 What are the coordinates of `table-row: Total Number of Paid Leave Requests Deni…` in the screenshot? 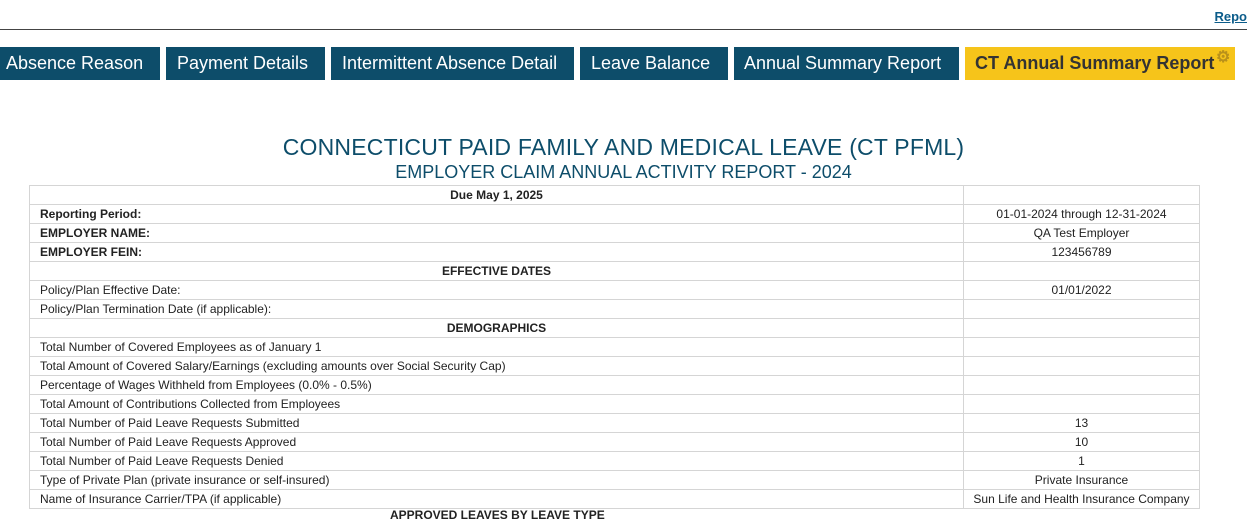 It's located at (615, 461).